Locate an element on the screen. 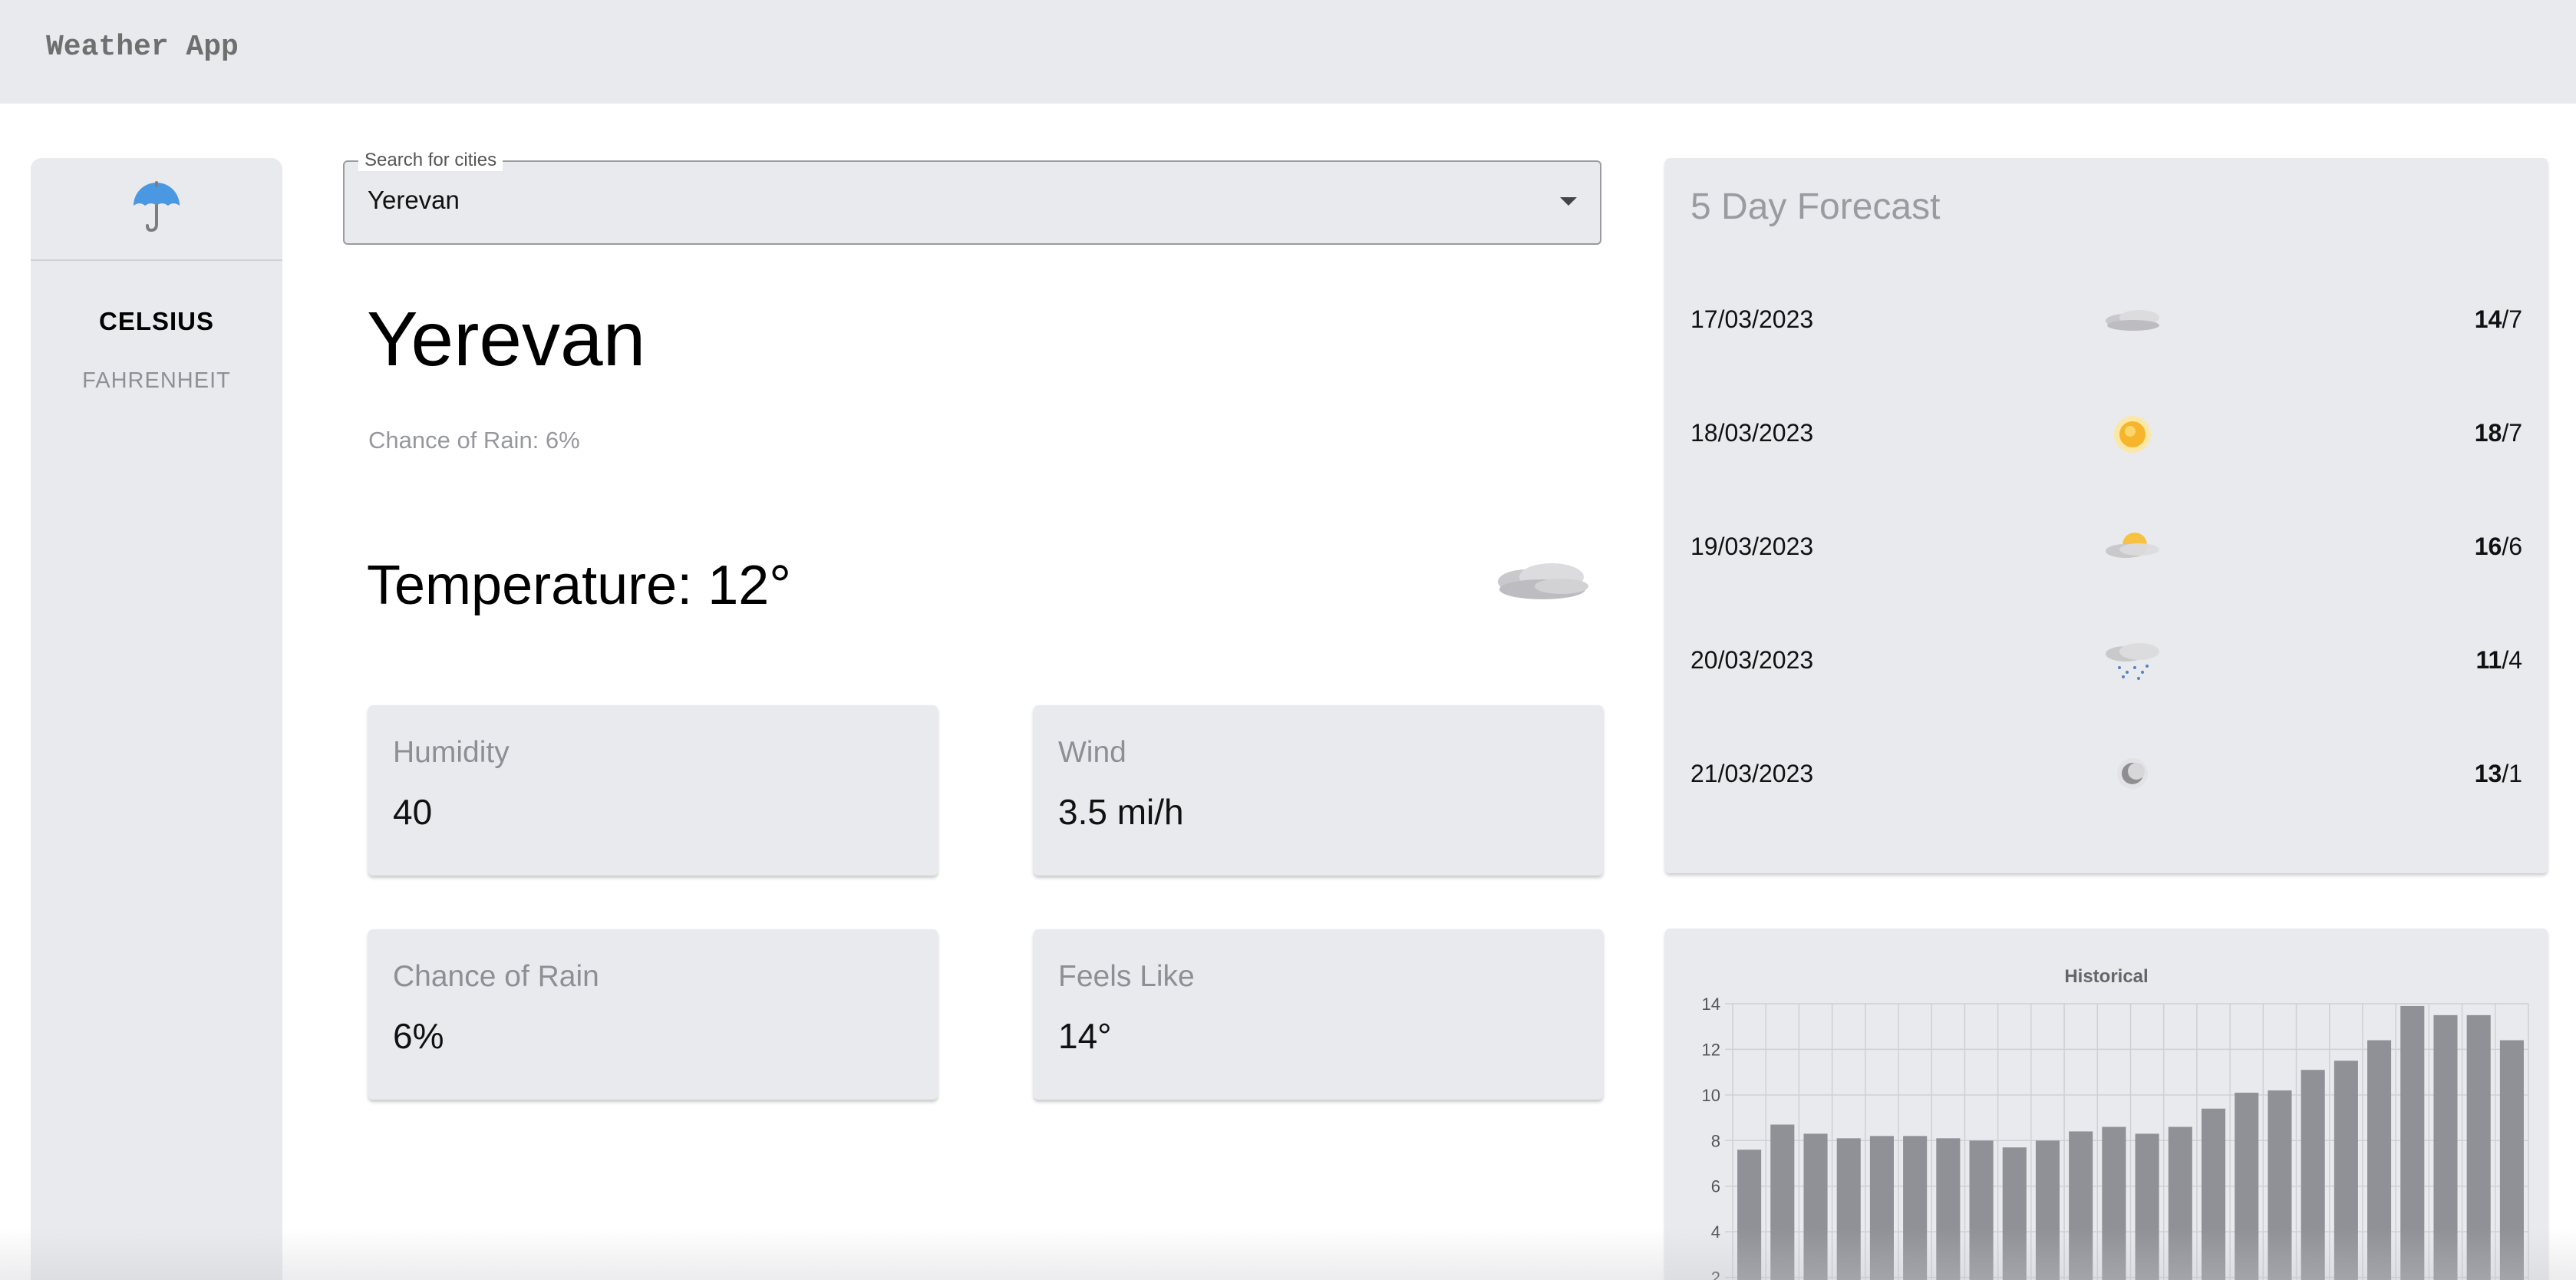  forecast-temp: 11/4 is located at coordinates (2498, 660).